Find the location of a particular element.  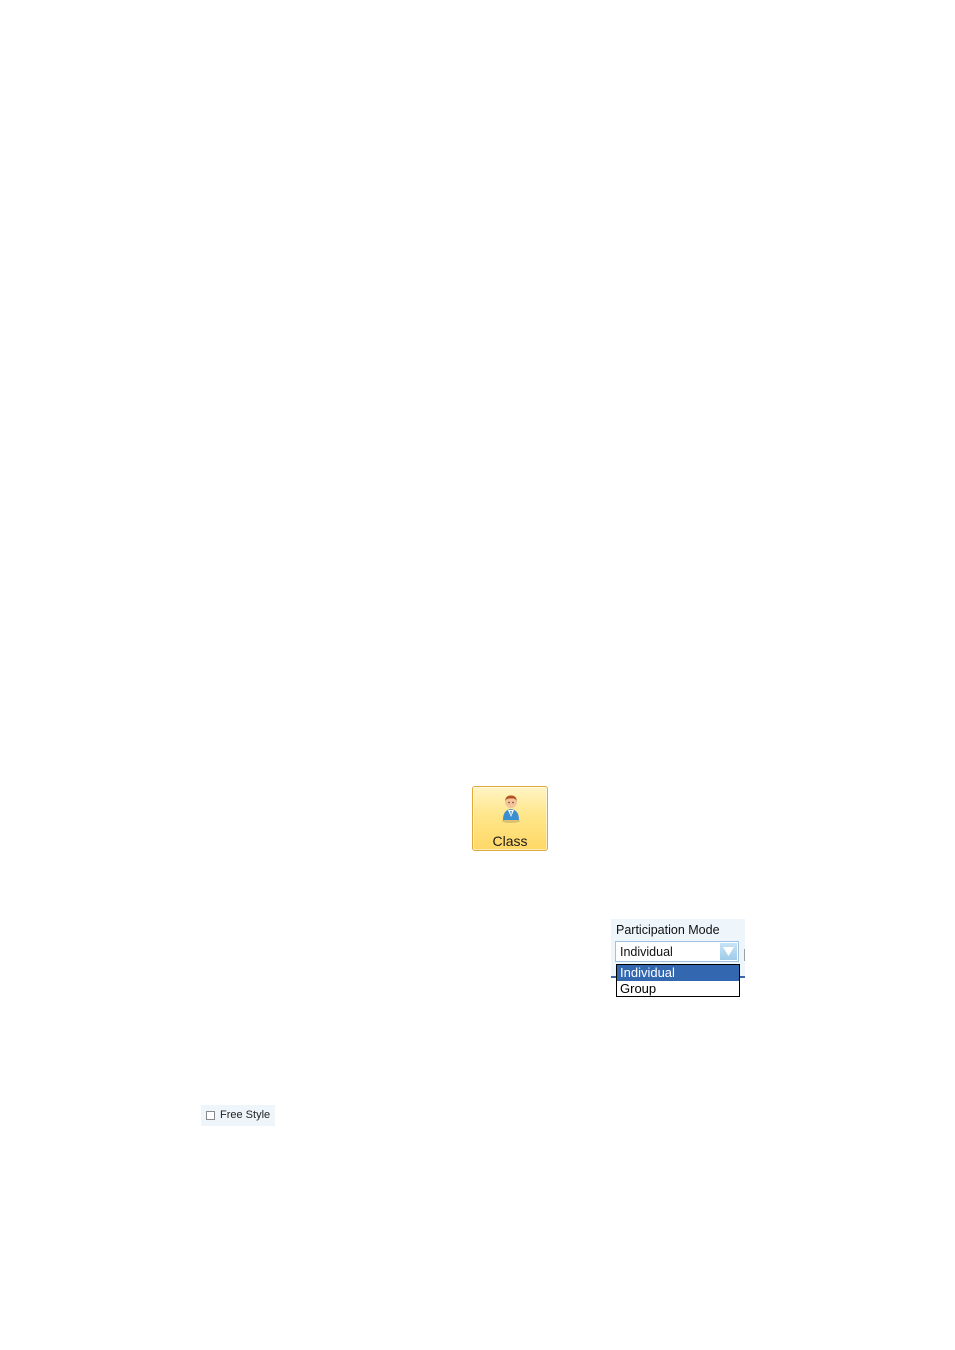

option-group: Group is located at coordinates (678, 989).